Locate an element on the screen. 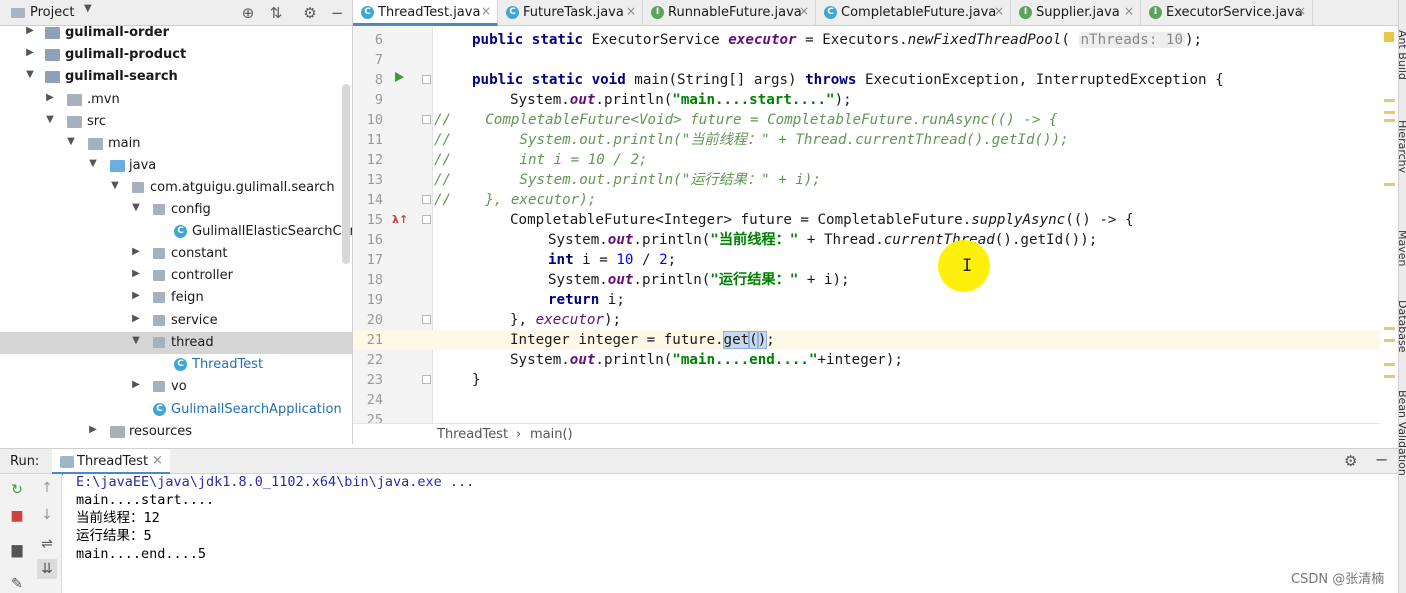 The width and height of the screenshot is (1406, 593). soft-wrap-icon: ⇌ is located at coordinates (47, 544).